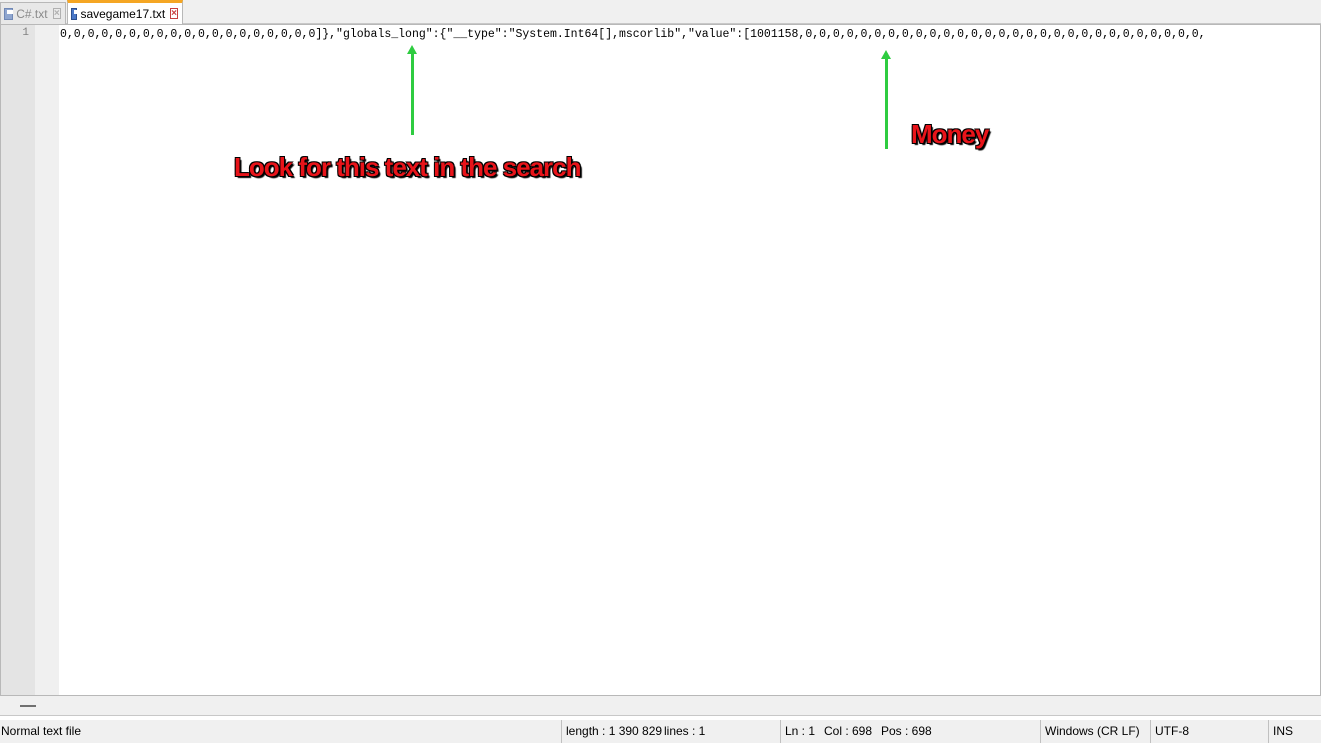 The height and width of the screenshot is (743, 1321). I want to click on tab-csharp-txt: C#.txt ×, so click(33, 13).